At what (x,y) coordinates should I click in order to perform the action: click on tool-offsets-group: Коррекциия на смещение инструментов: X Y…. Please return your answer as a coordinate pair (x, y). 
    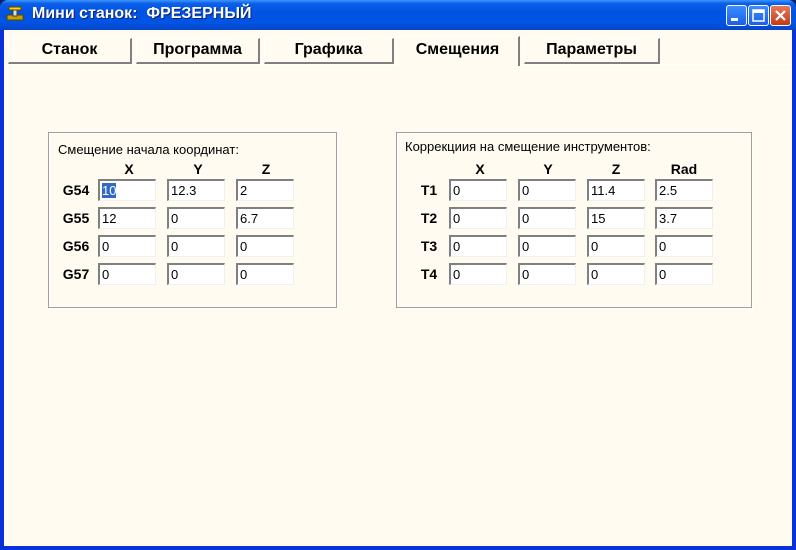
    Looking at the image, I should click on (574, 220).